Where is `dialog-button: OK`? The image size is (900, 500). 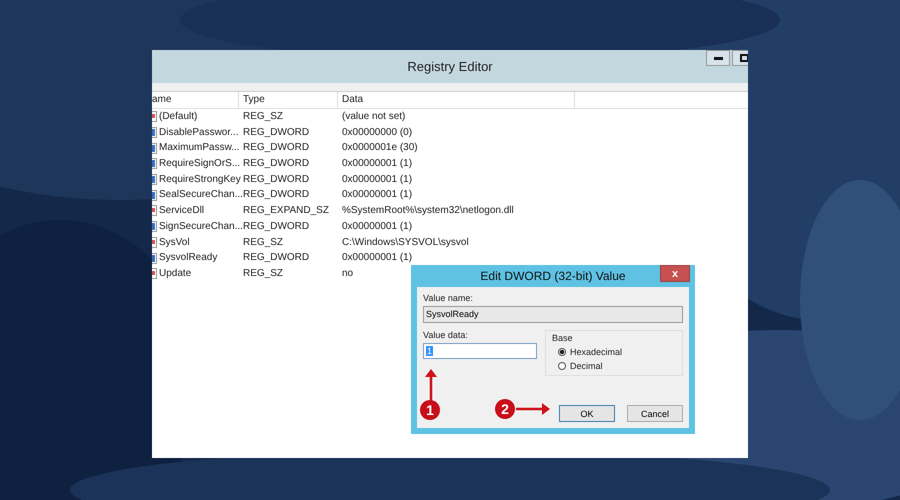 dialog-button: OK is located at coordinates (587, 413).